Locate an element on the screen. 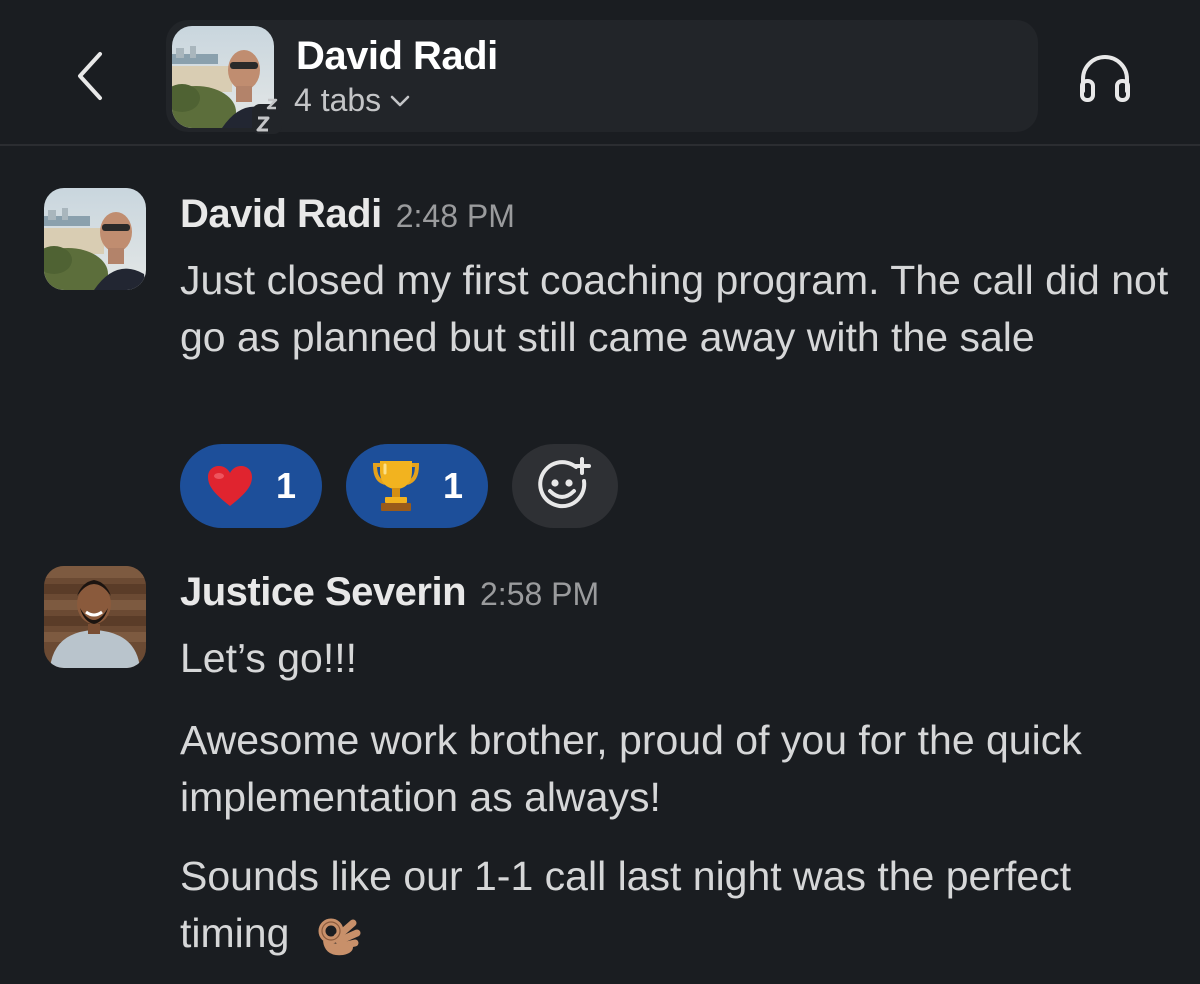 This screenshot has height=984, width=1200. reactions-bar: 1 1 is located at coordinates (399, 486).